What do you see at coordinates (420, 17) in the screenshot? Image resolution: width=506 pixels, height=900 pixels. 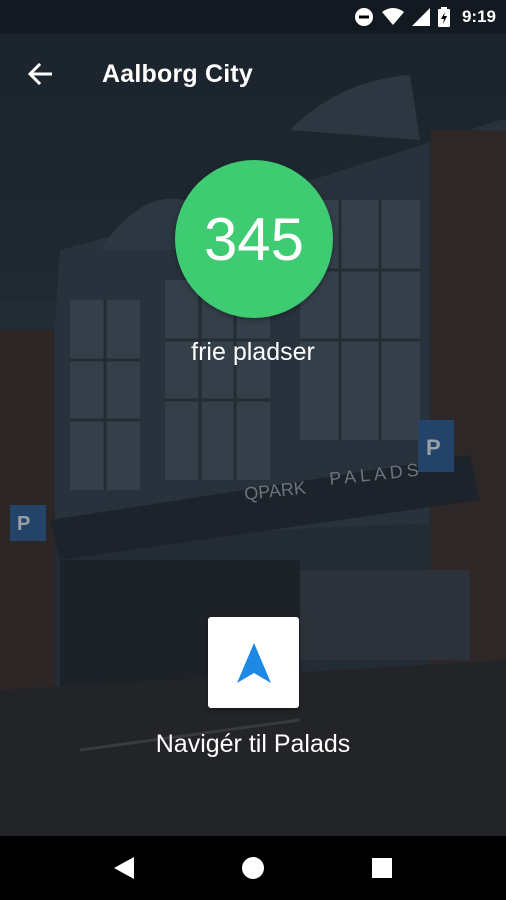 I see `signal-icon` at bounding box center [420, 17].